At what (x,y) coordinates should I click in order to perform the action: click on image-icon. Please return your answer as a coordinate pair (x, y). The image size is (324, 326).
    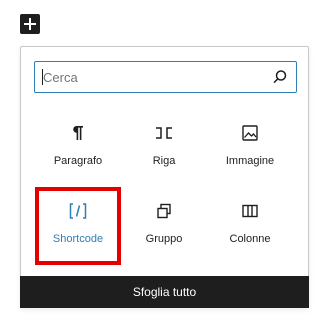
    Looking at the image, I should click on (250, 133).